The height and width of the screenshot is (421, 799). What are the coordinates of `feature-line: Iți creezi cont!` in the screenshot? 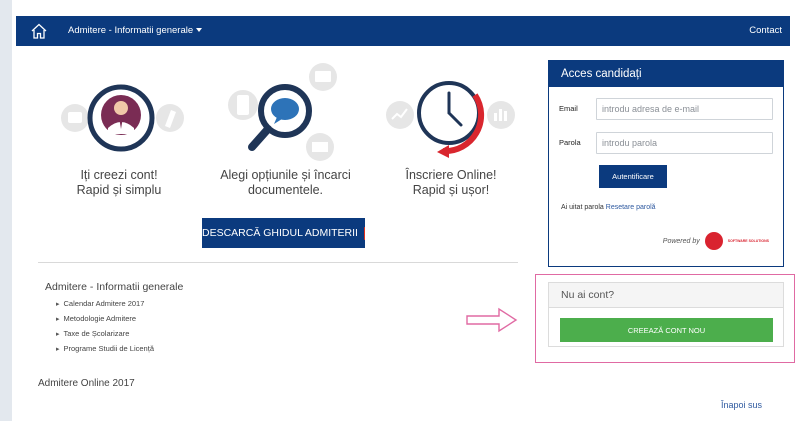 It's located at (119, 175).